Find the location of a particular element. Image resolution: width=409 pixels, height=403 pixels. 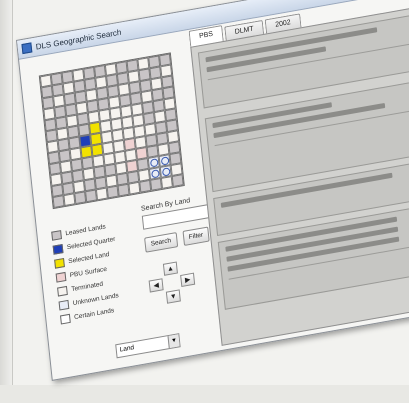

window-title: DLS Geographic Search is located at coordinates (78, 39).